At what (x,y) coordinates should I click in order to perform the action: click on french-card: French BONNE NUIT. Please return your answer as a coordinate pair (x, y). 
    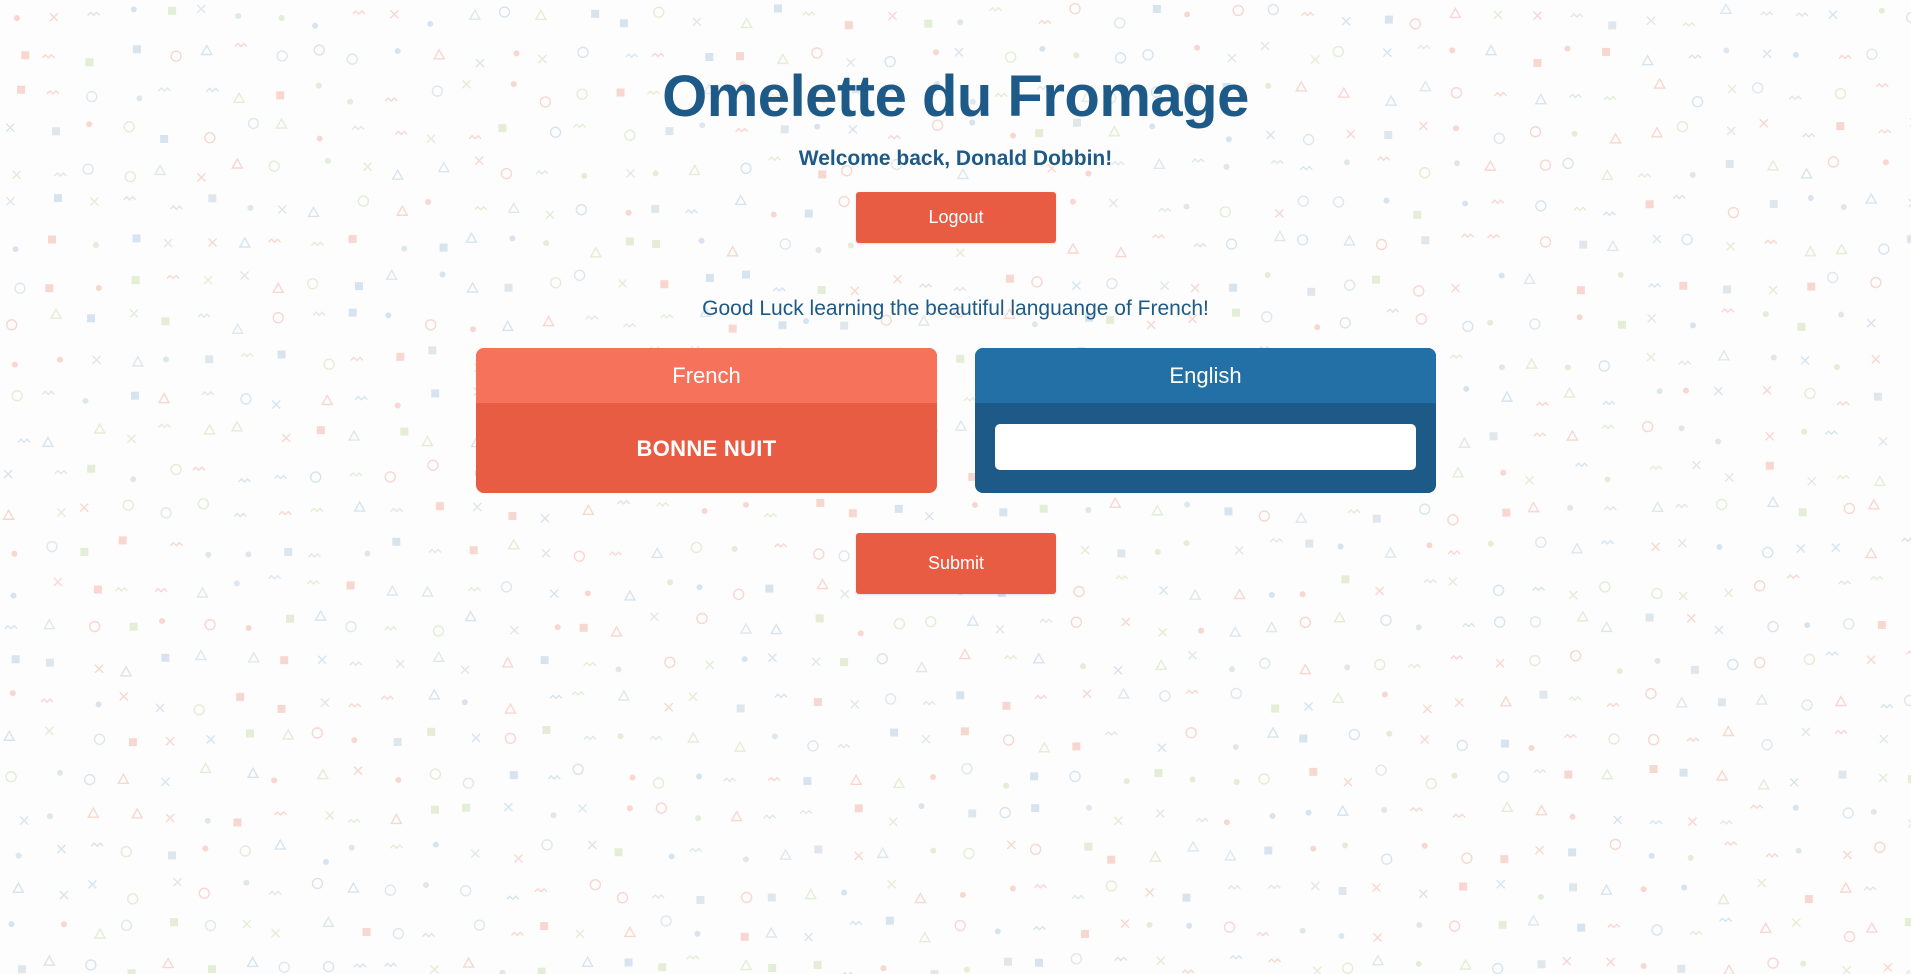
    Looking at the image, I should click on (706, 420).